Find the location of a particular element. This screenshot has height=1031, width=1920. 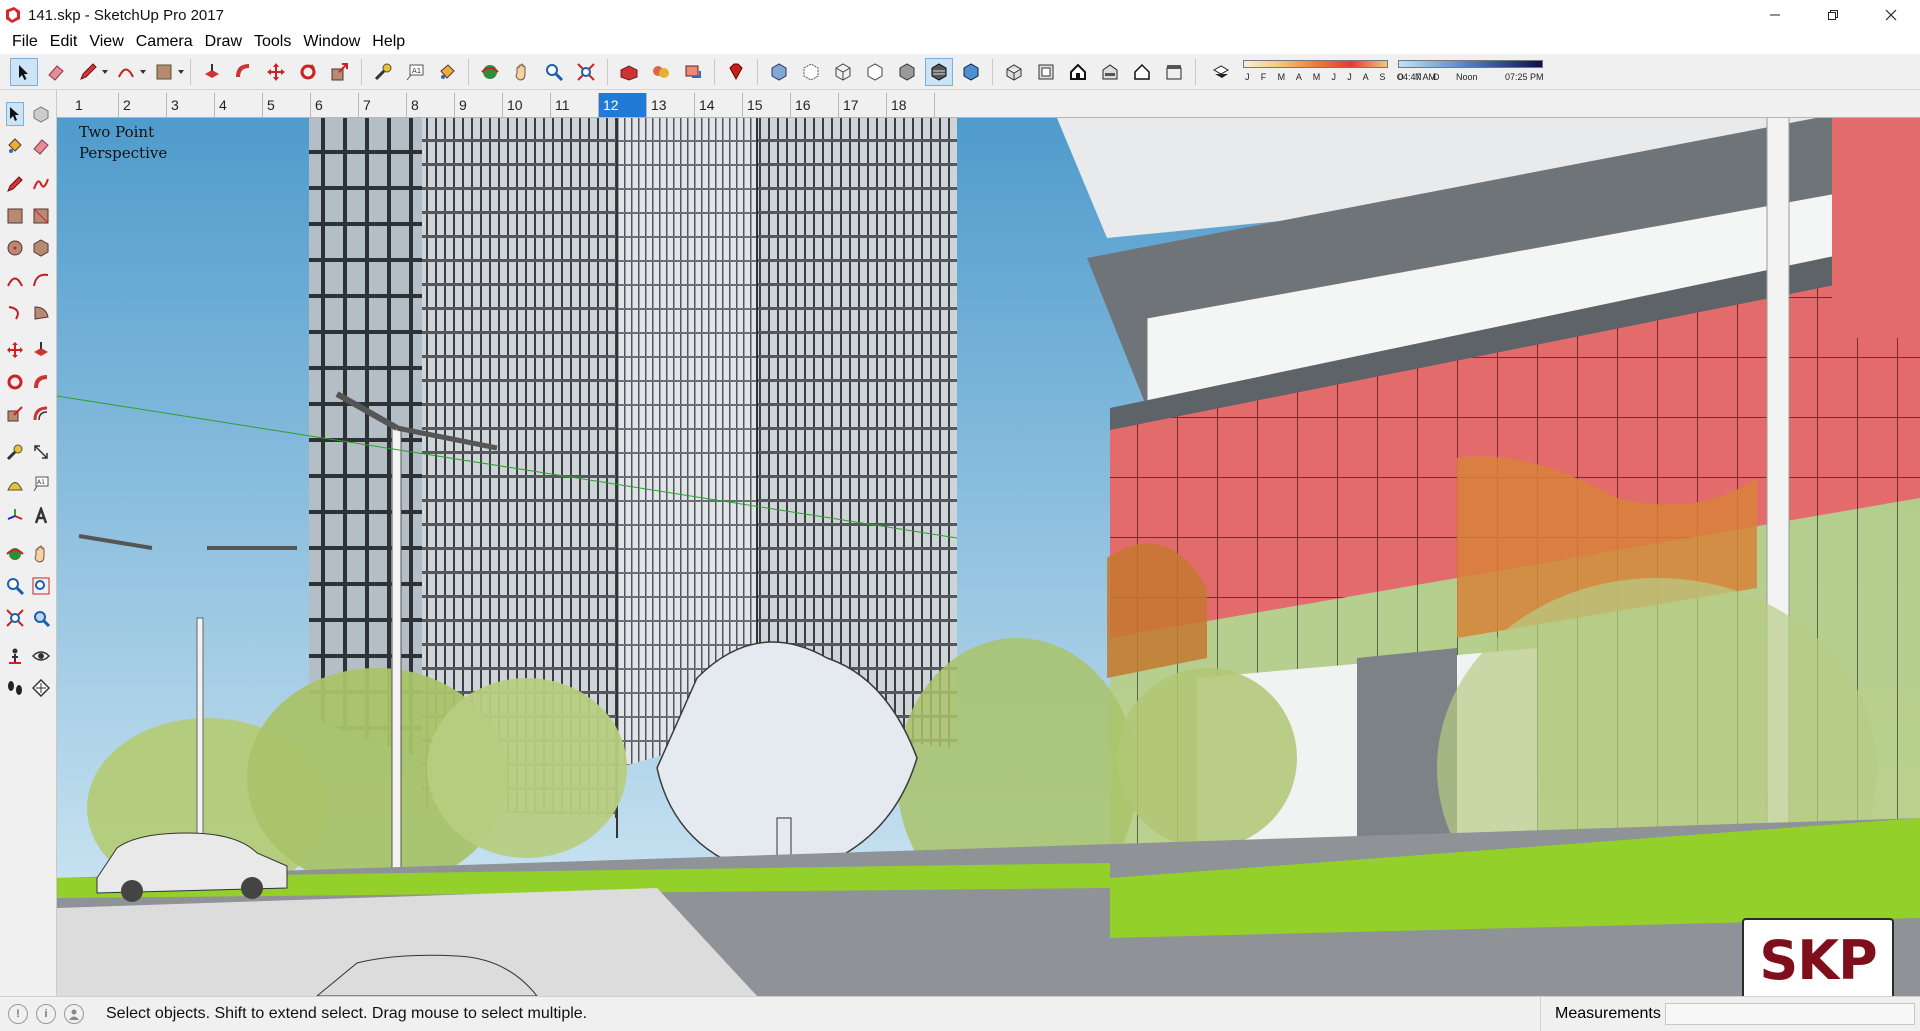

minimize-button is located at coordinates (1775, 15).